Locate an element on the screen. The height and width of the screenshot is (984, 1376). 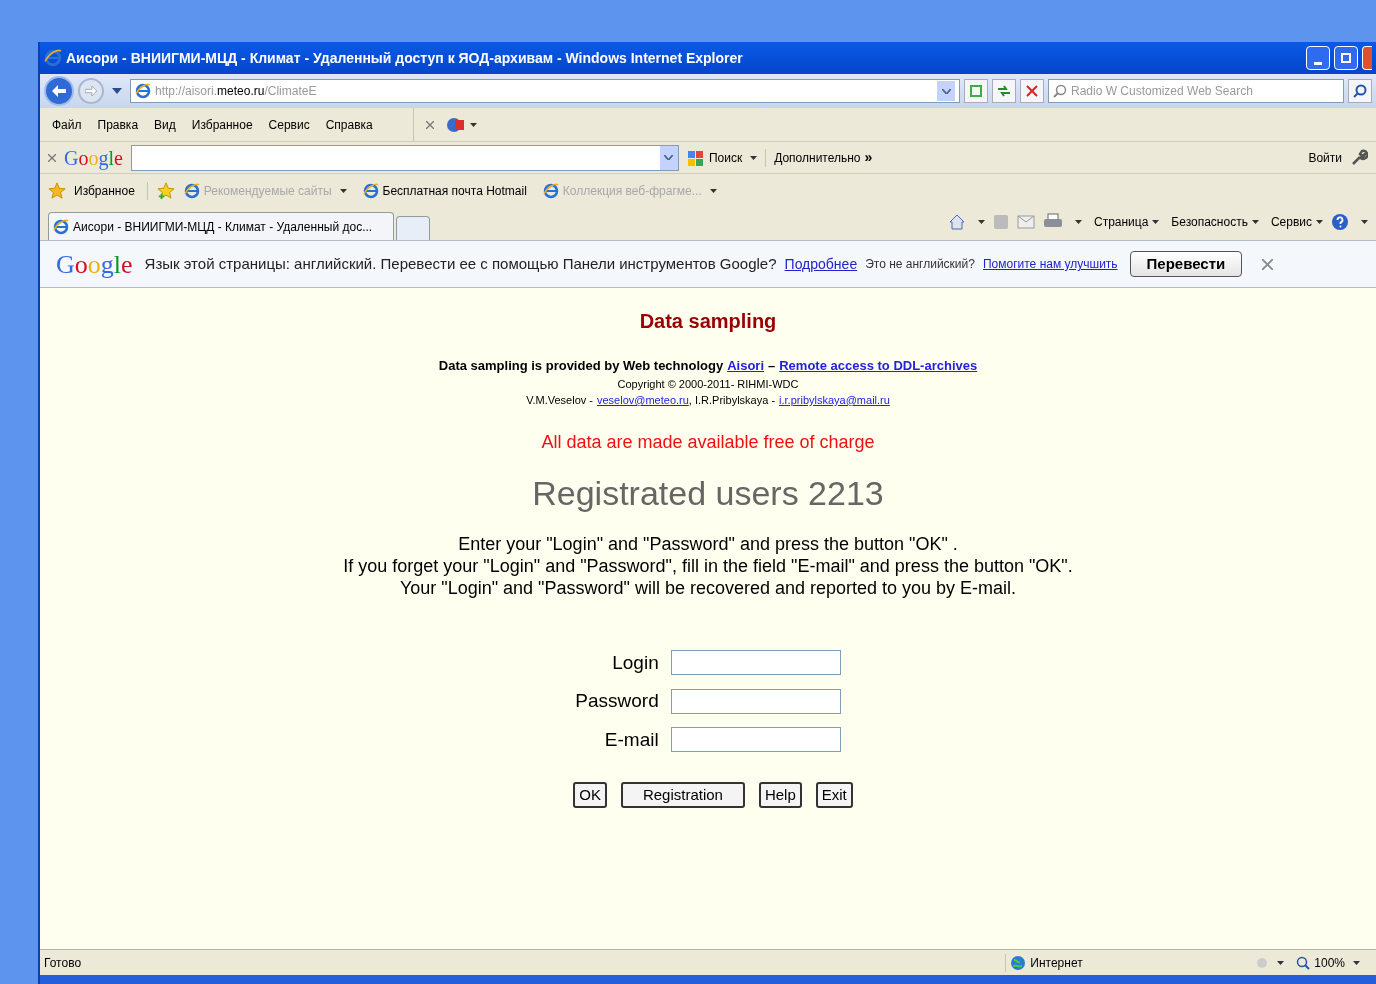
more-button: Дополнительно » is located at coordinates (823, 157).